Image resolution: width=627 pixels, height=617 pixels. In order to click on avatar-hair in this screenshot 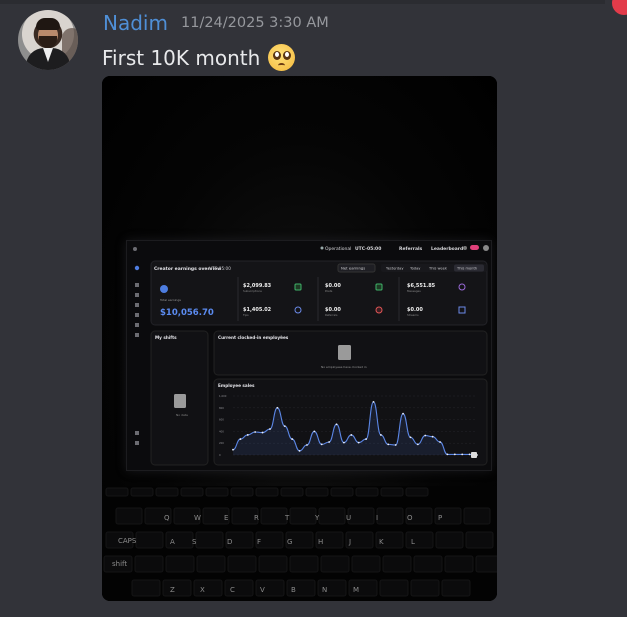, I will do `click(48, 24)`.